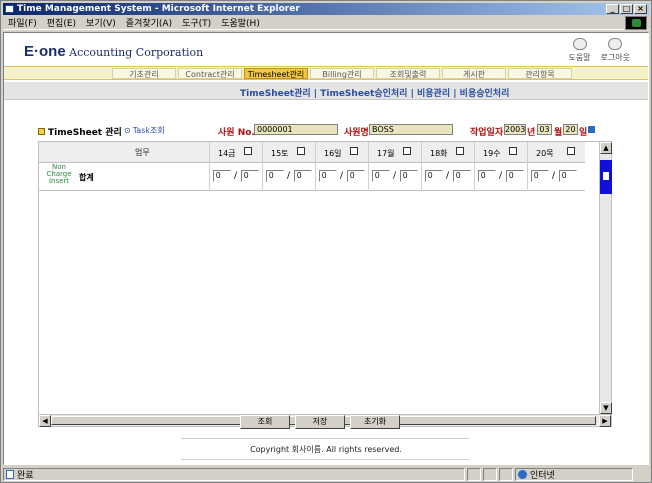  Describe the element at coordinates (606, 408) in the screenshot. I see `scroll-down-icon: ▼` at that location.